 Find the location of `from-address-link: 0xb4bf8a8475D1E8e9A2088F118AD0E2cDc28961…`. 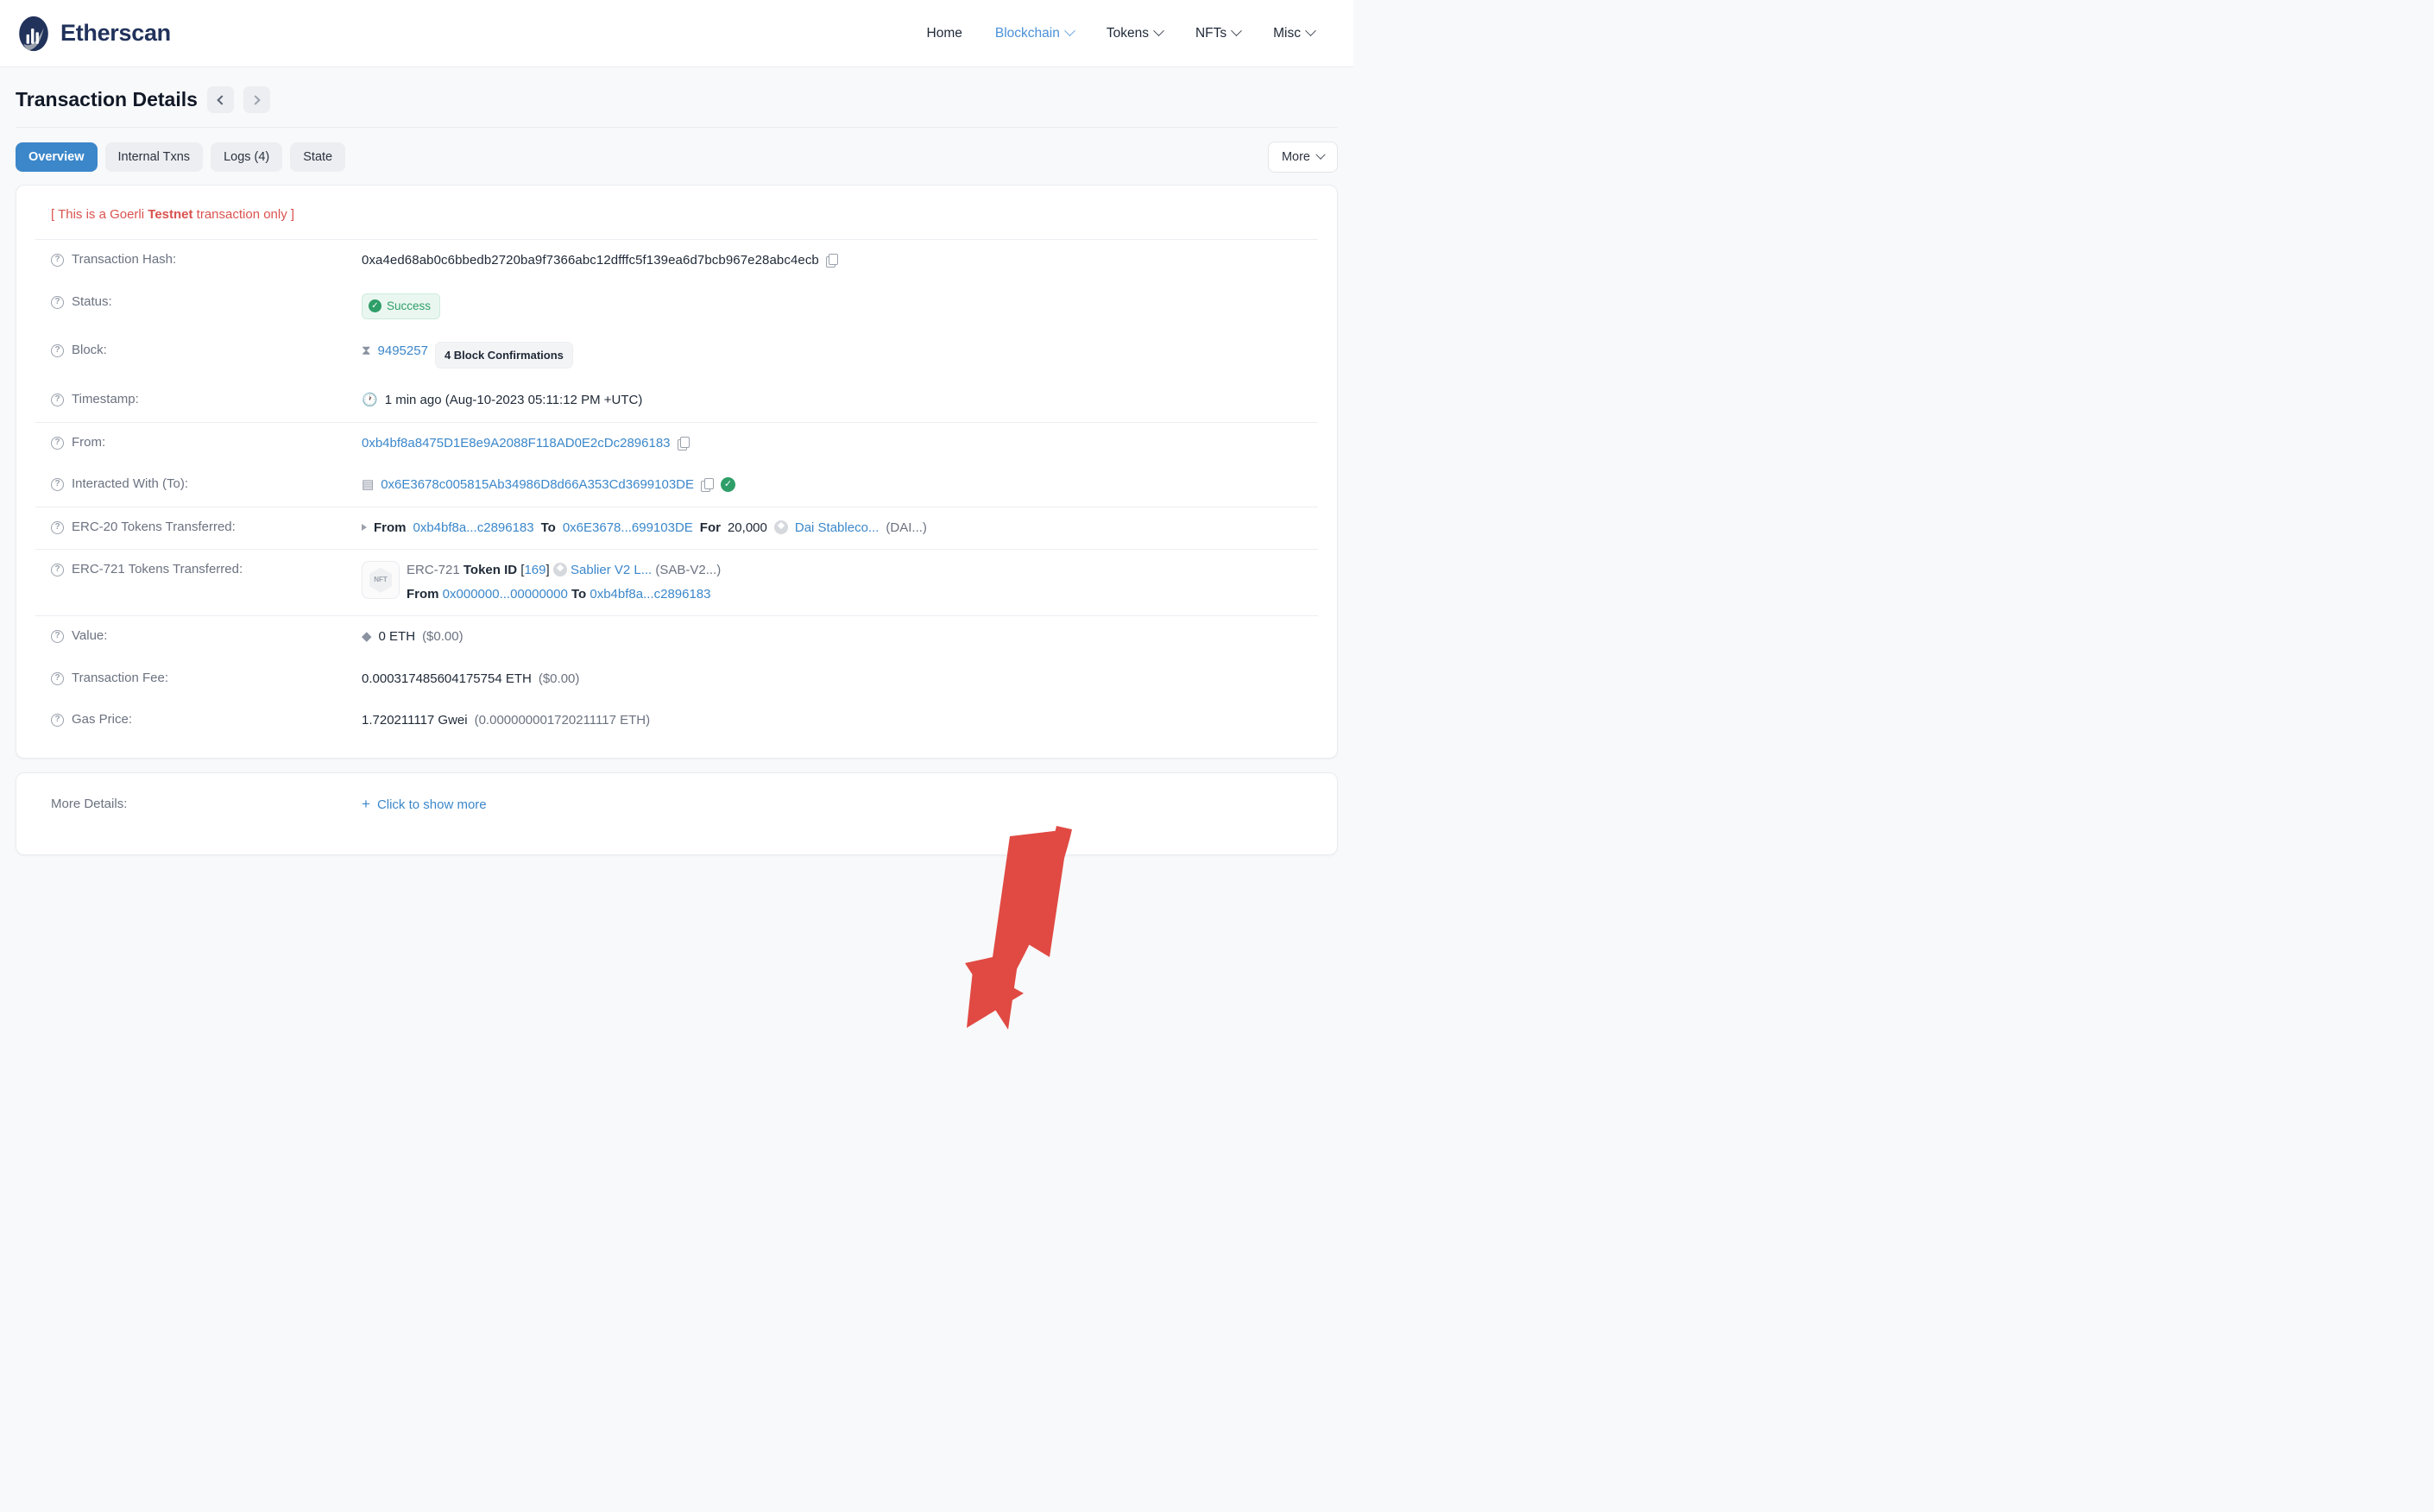

from-address-link: 0xb4bf8a8475D1E8e9A2088F118AD0E2cDc28961… is located at coordinates (516, 444).